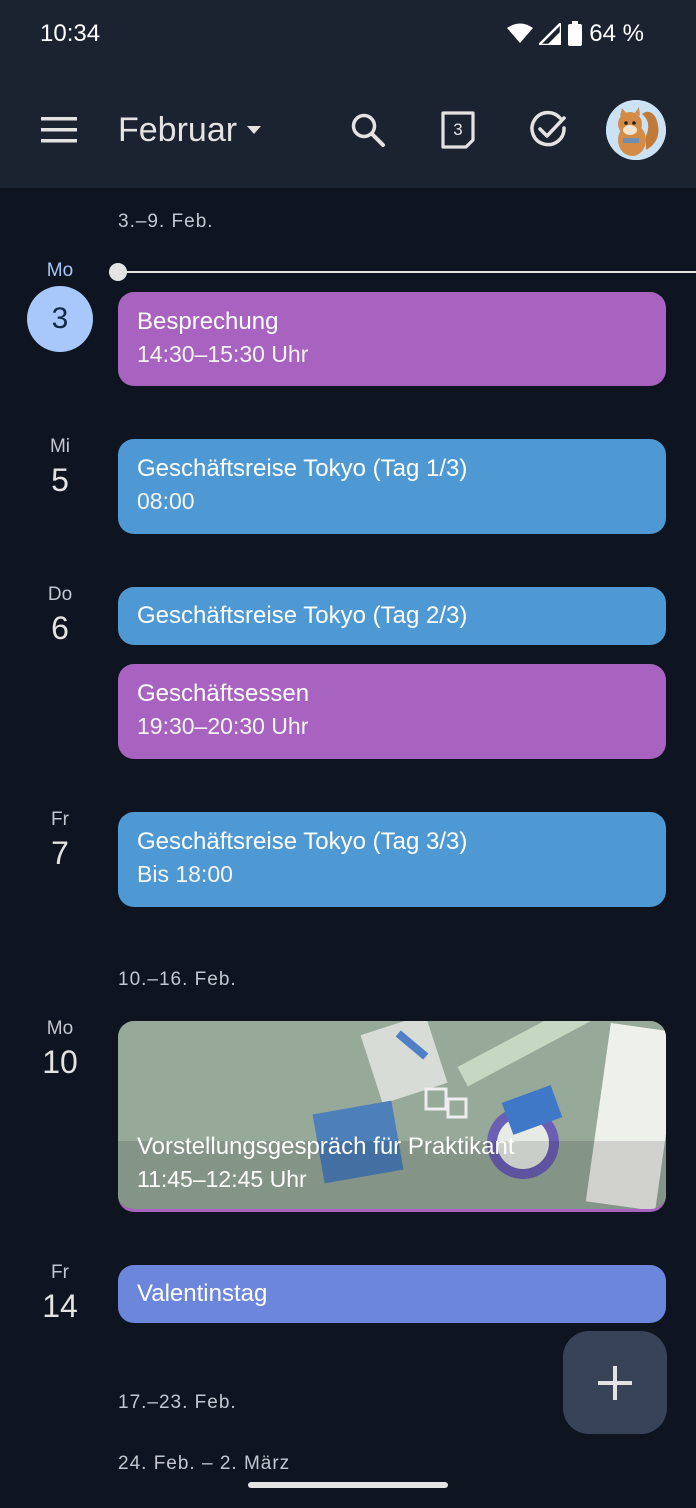 The height and width of the screenshot is (1508, 696). I want to click on day-header: Fr 7, so click(60, 840).